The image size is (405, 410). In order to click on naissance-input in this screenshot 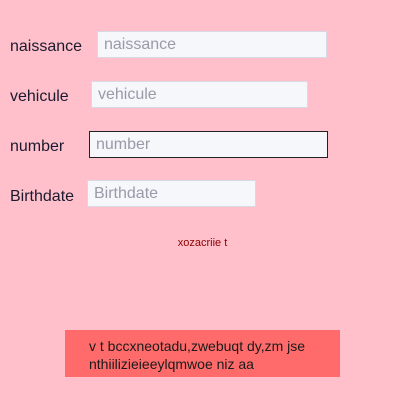, I will do `click(212, 44)`.